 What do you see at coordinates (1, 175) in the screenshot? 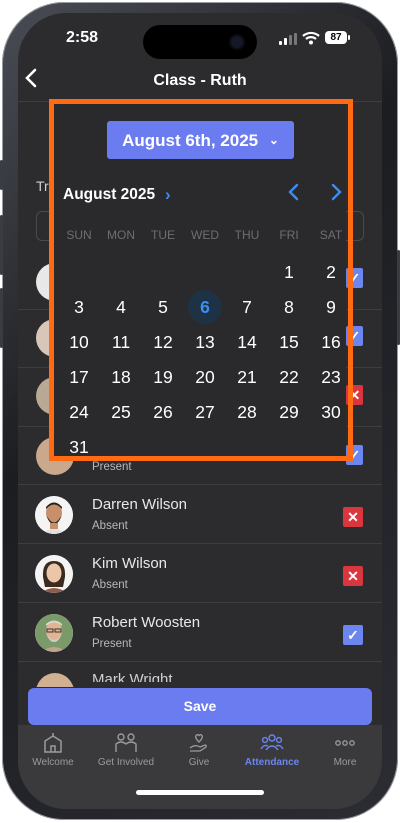
I see `mute-switch` at bounding box center [1, 175].